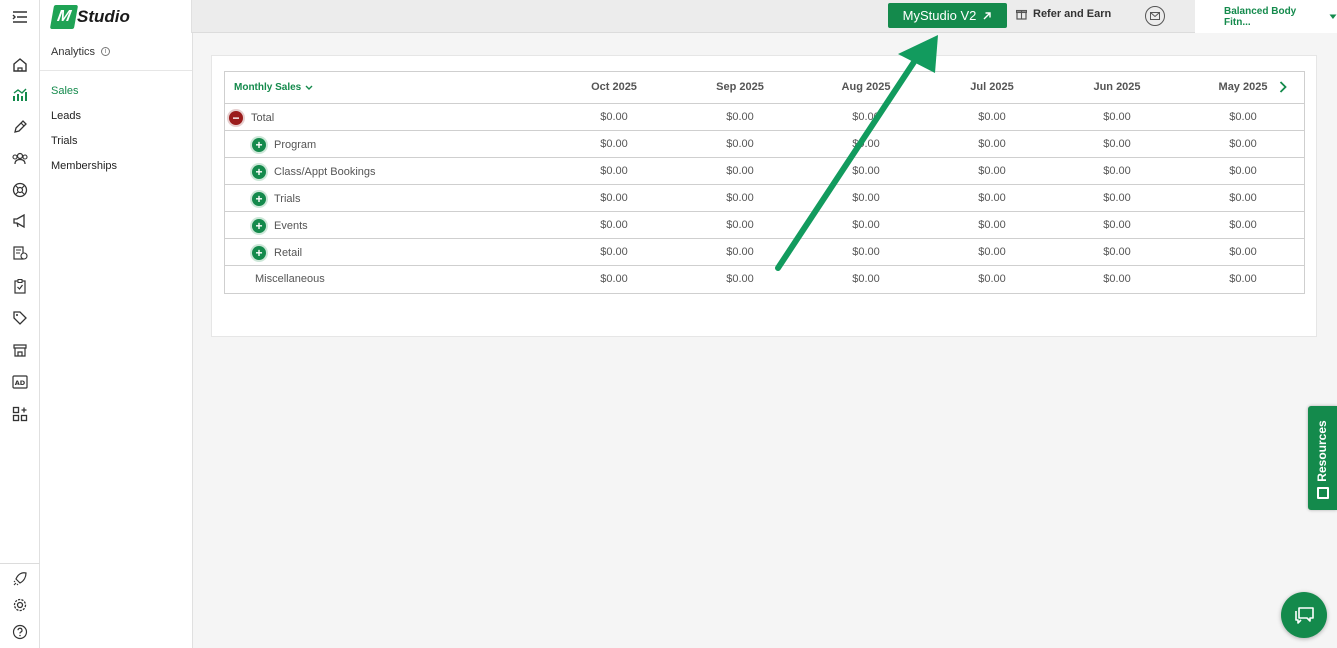 This screenshot has width=1337, height=648. What do you see at coordinates (740, 87) in the screenshot?
I see `column-header: Sep 2025` at bounding box center [740, 87].